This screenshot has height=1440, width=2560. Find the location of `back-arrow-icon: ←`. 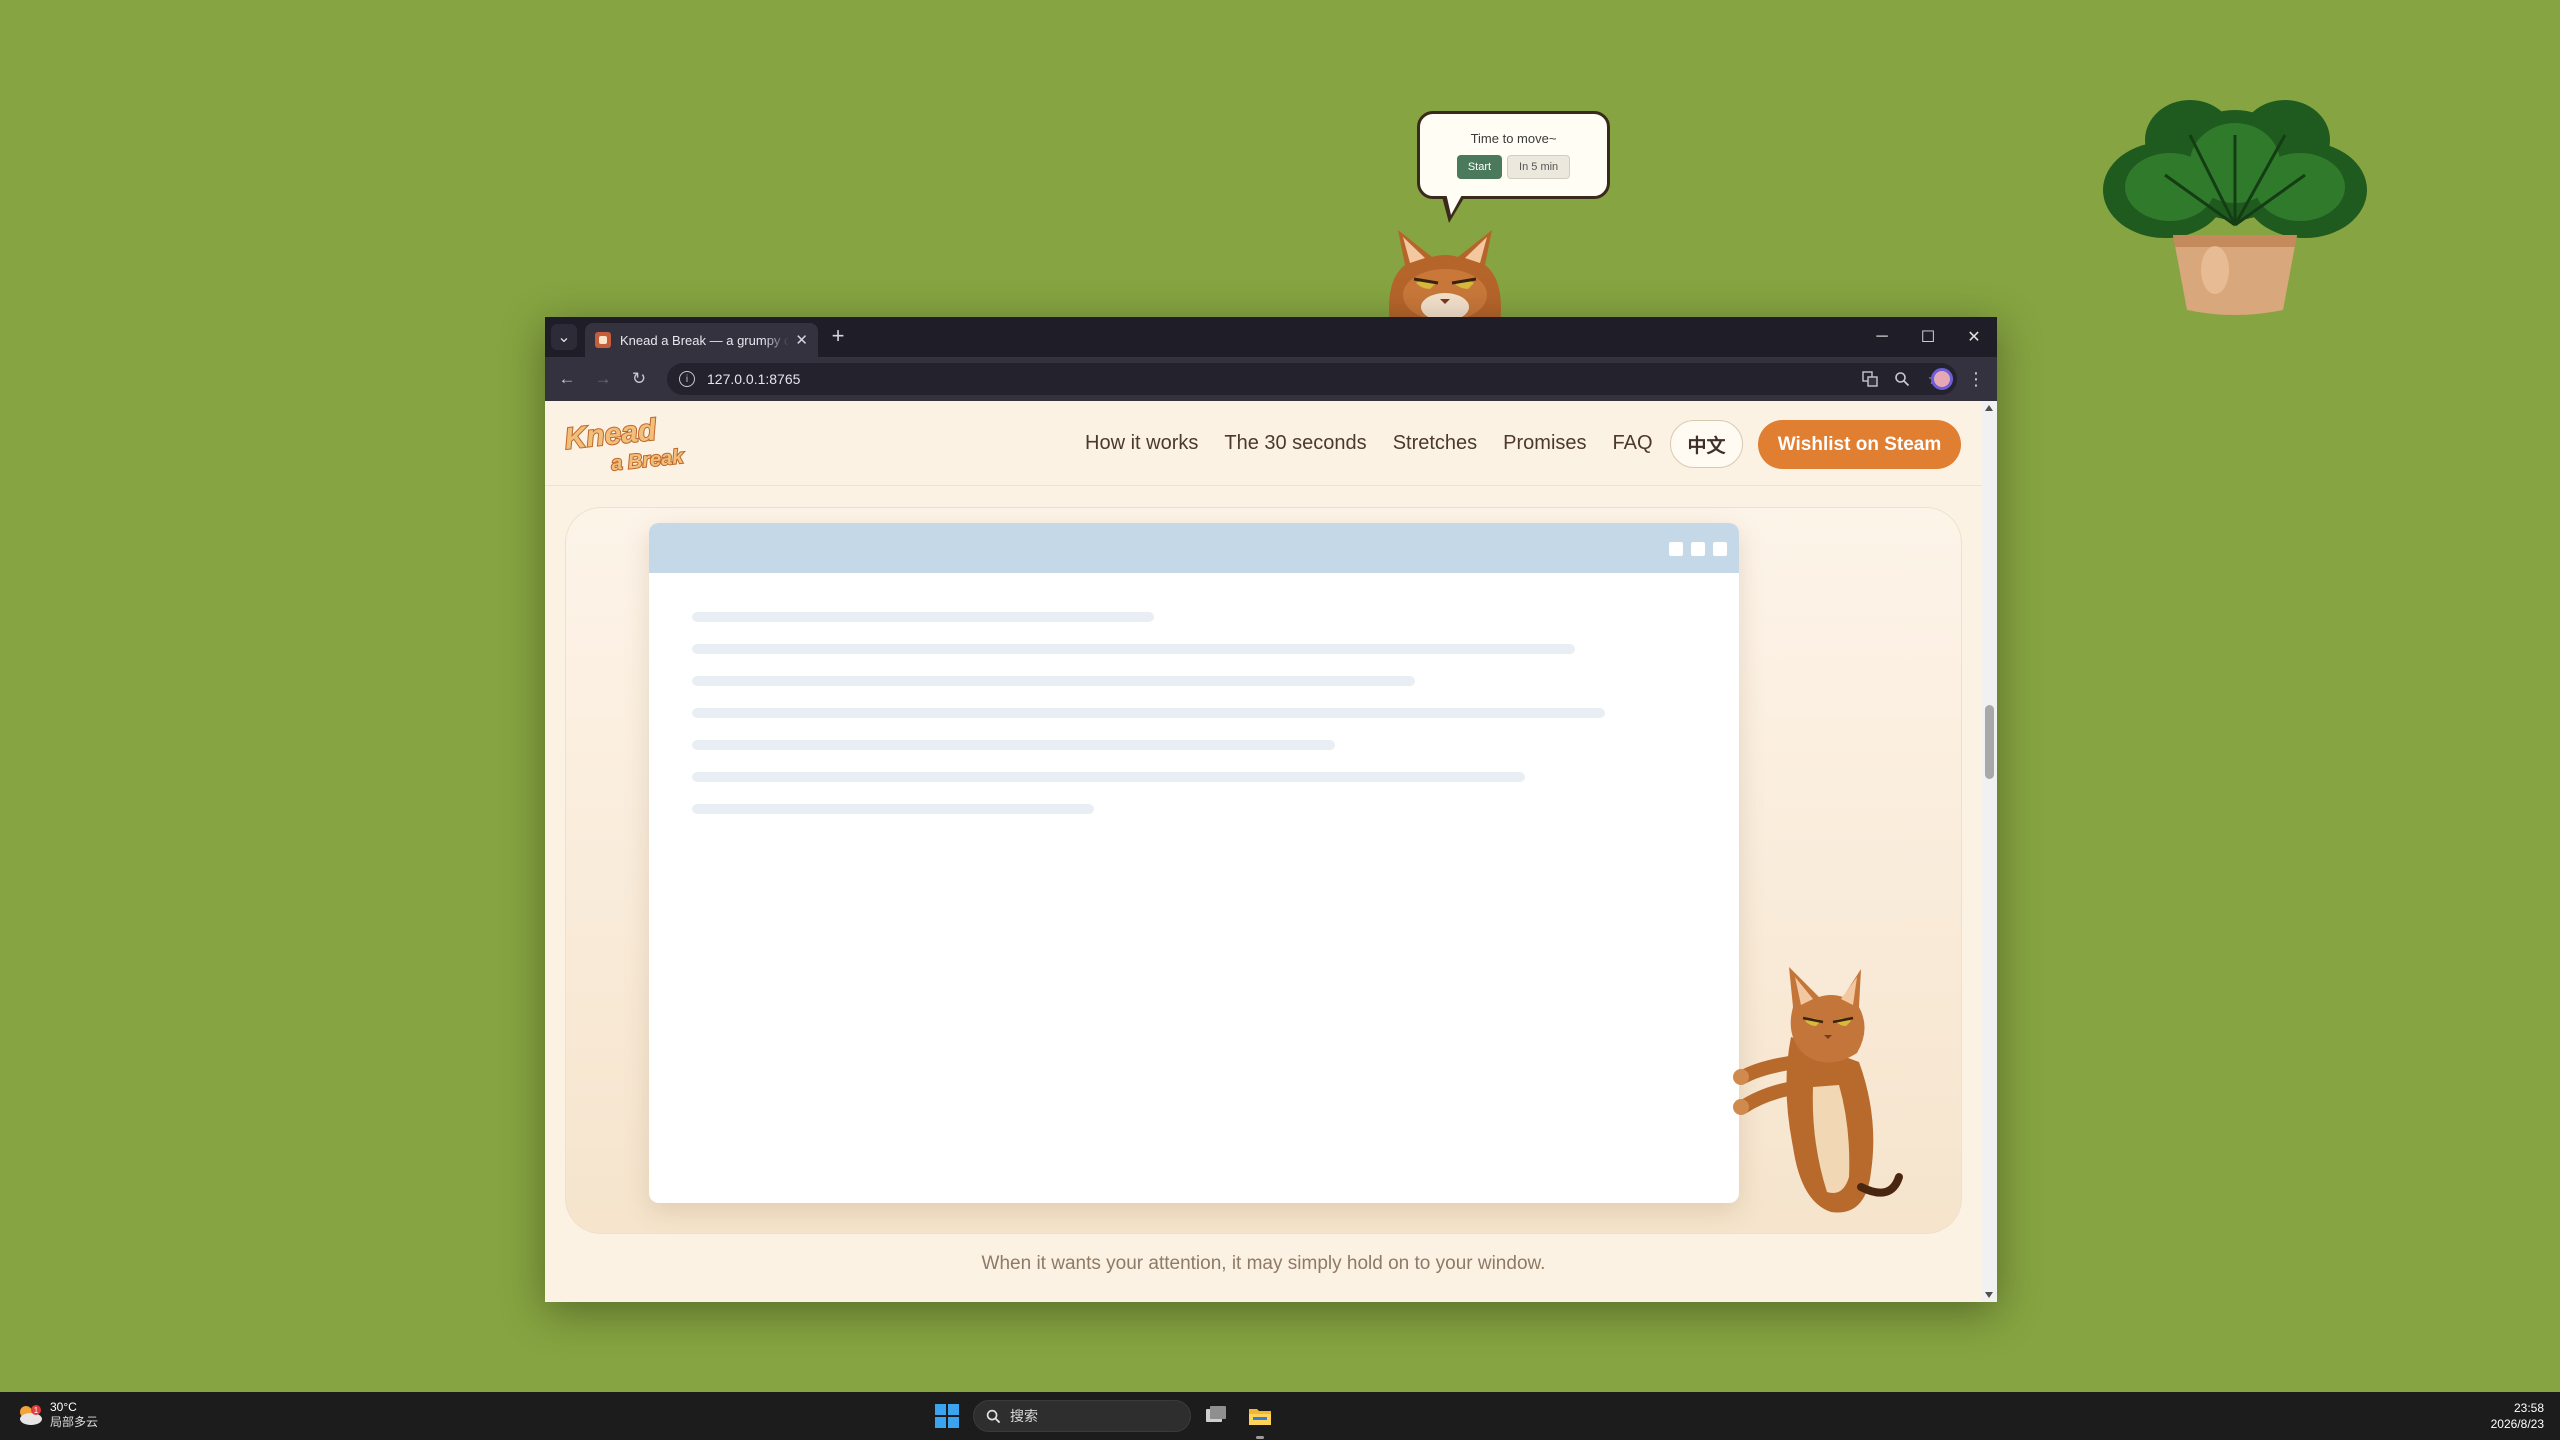

back-arrow-icon: ← is located at coordinates (567, 379).